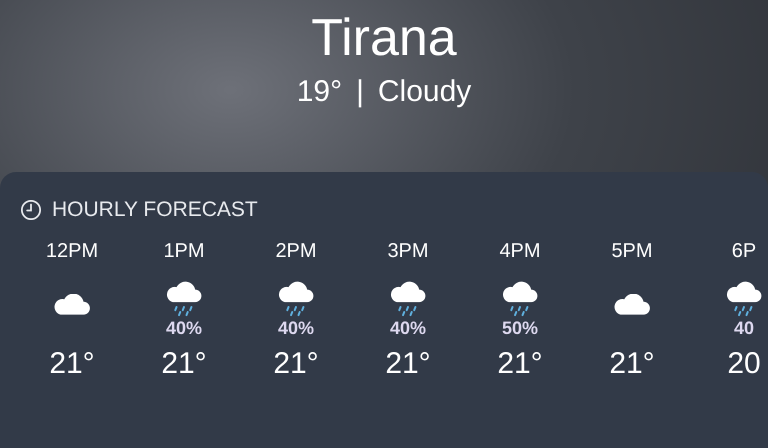 The width and height of the screenshot is (768, 448). I want to click on hour-label: 1PM, so click(184, 251).